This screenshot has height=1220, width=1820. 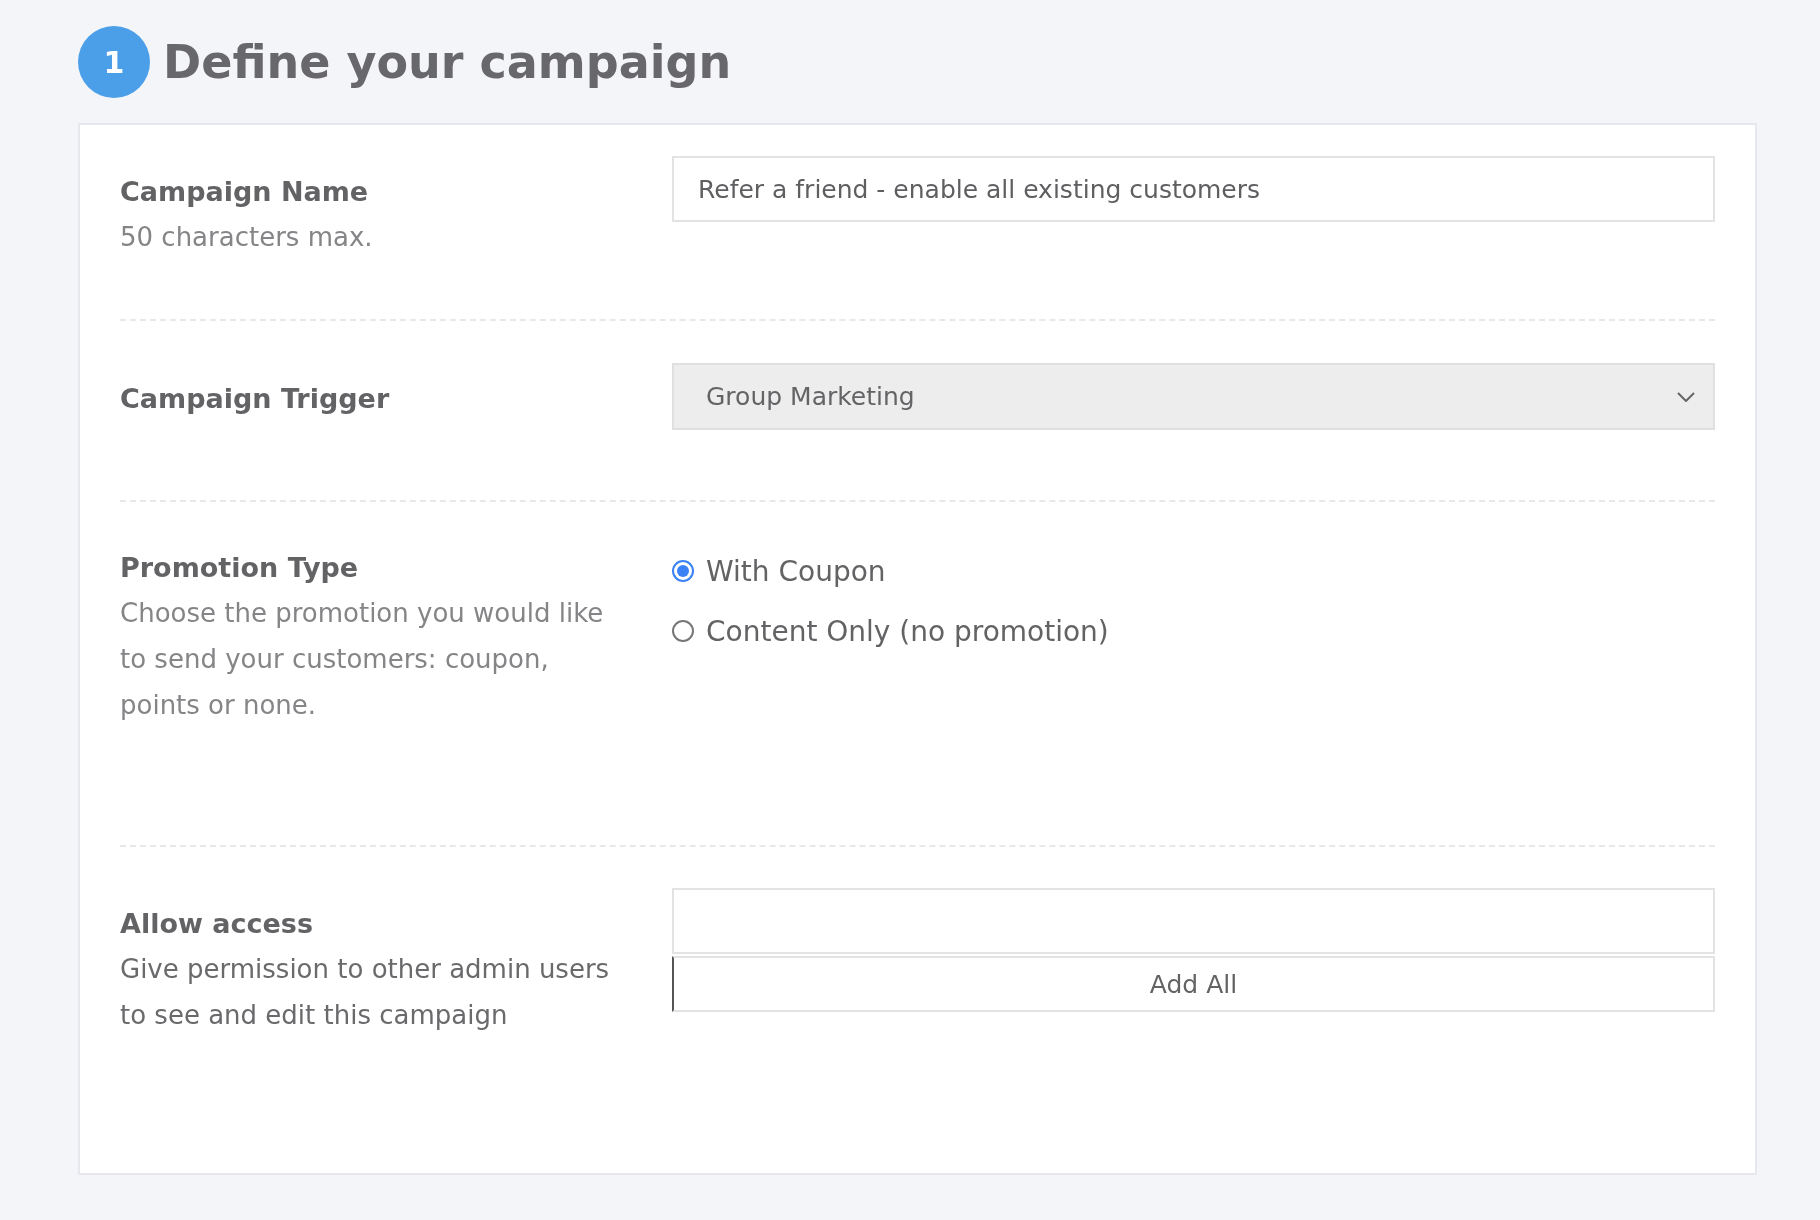 What do you see at coordinates (447, 62) in the screenshot?
I see `section-title: Define your campaign` at bounding box center [447, 62].